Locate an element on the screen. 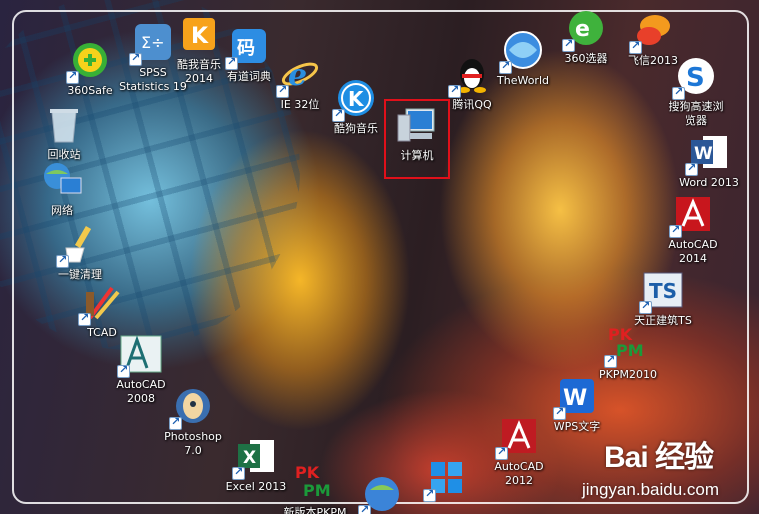 The width and height of the screenshot is (759, 514). metro-tiles-icon is located at coordinates (446, 479).